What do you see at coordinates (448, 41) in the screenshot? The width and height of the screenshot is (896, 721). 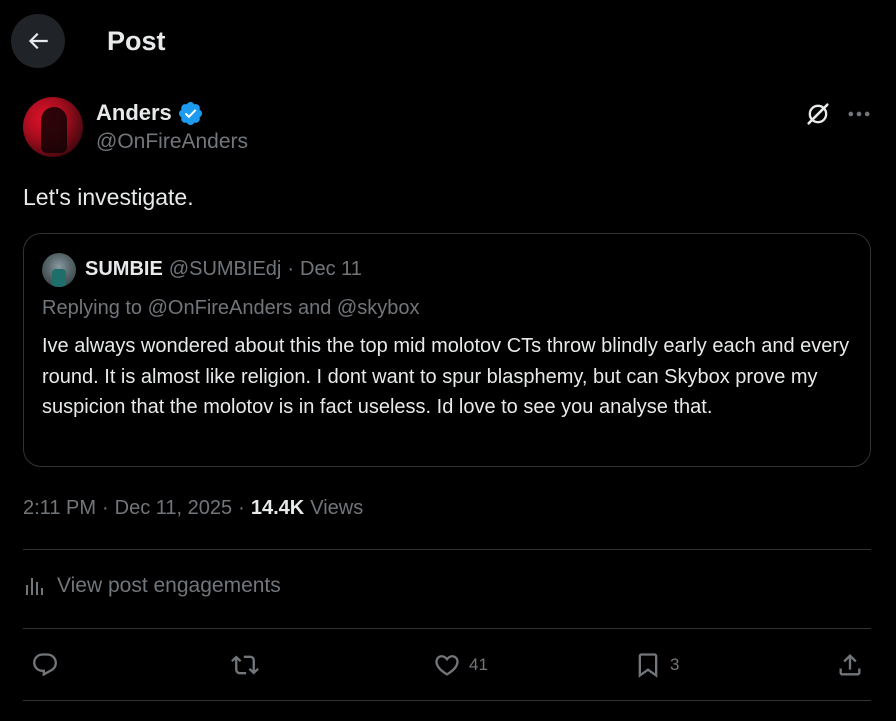 I see `page-header: Post` at bounding box center [448, 41].